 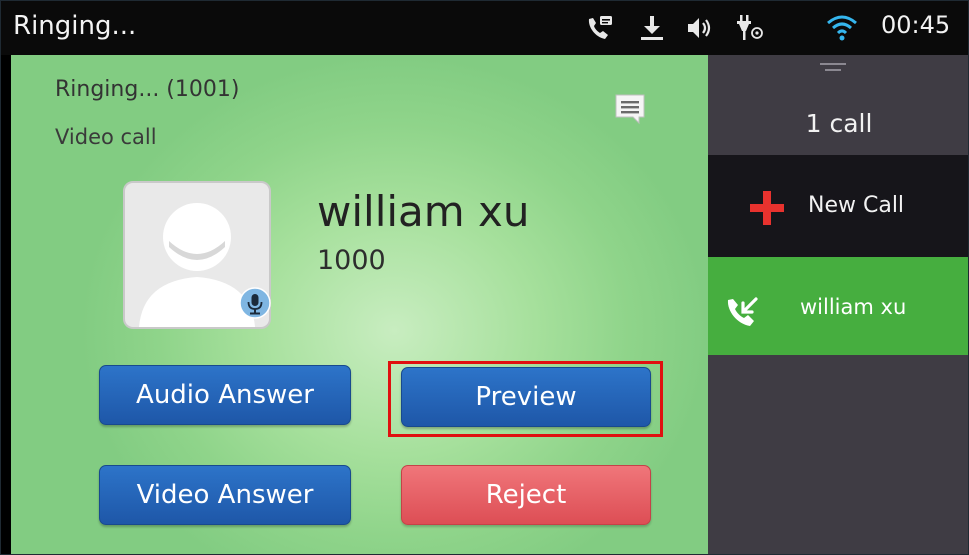 What do you see at coordinates (699, 28) in the screenshot?
I see `volume-icon` at bounding box center [699, 28].